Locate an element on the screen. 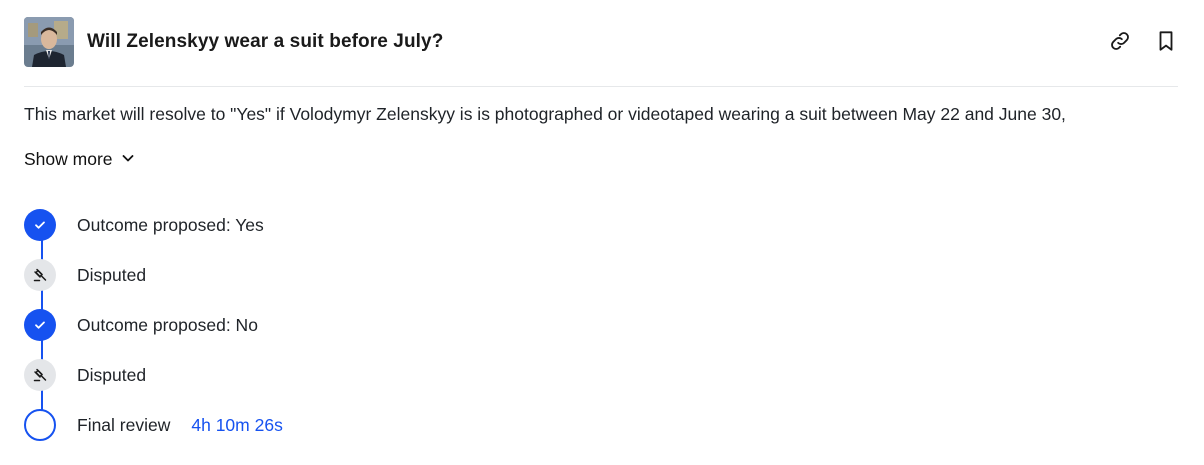  market-title: Will Zelenskyy wear a suit before July? is located at coordinates (265, 41).